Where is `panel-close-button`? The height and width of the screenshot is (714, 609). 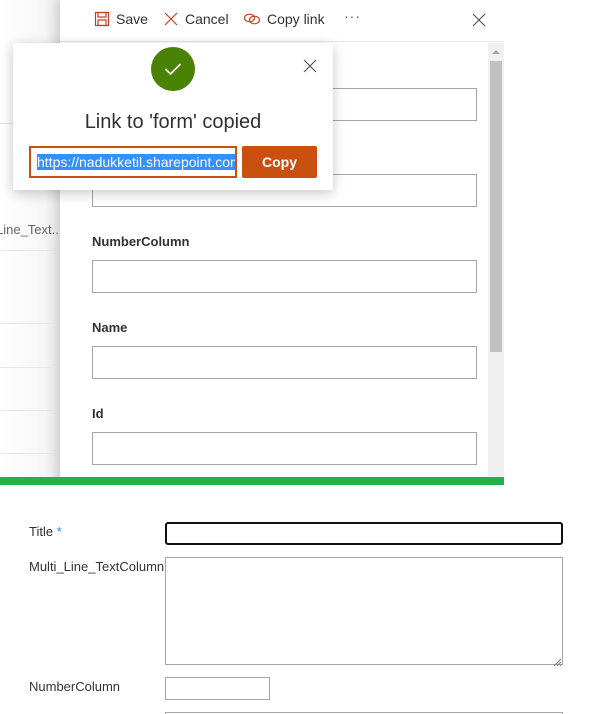 panel-close-button is located at coordinates (479, 22).